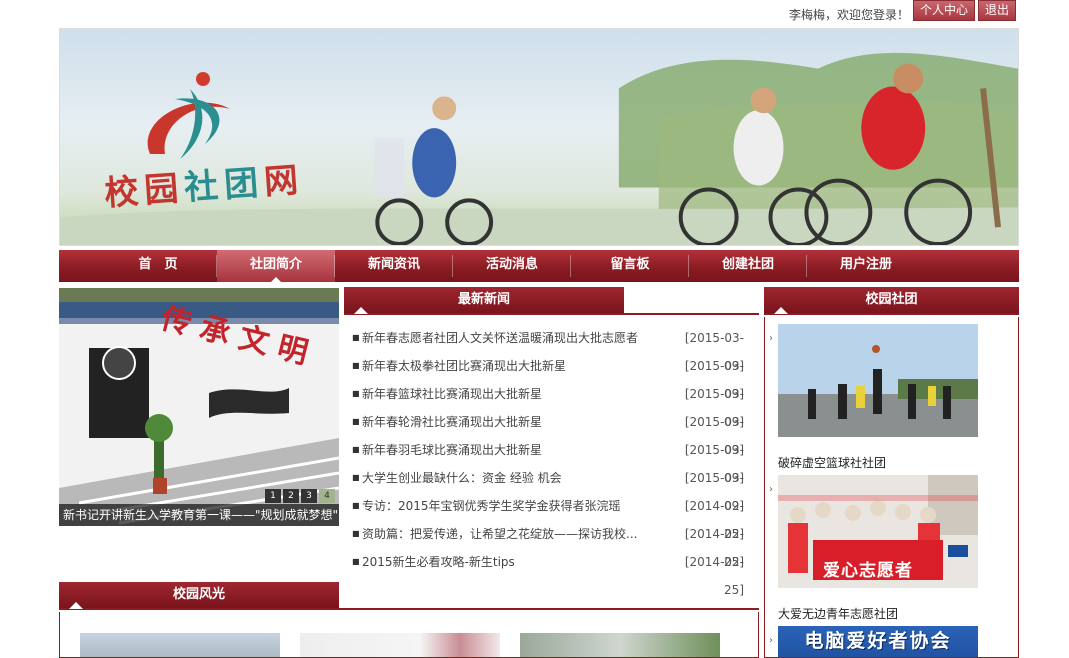  I want to click on main-nav: 首 页 社团简介 新闻资讯 活动消息 留言板 创建社团 用户注册, so click(539, 266).